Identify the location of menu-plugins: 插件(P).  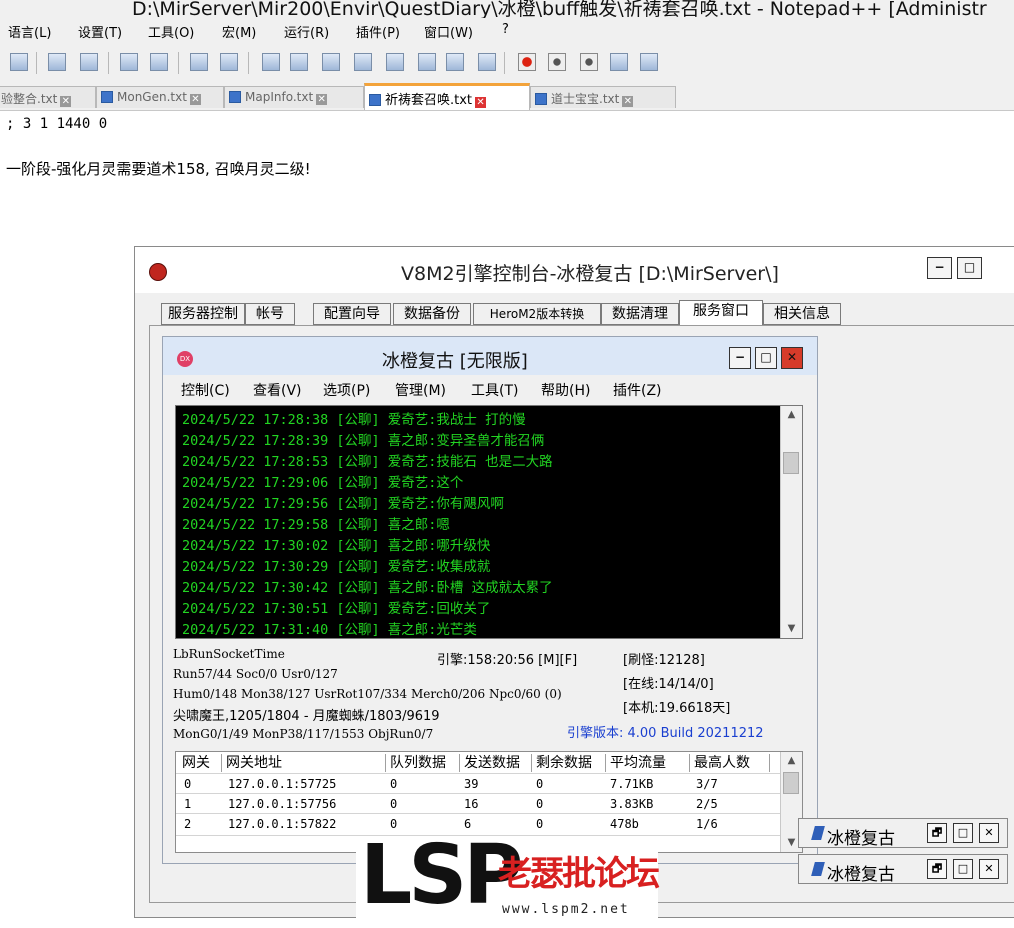
(378, 31).